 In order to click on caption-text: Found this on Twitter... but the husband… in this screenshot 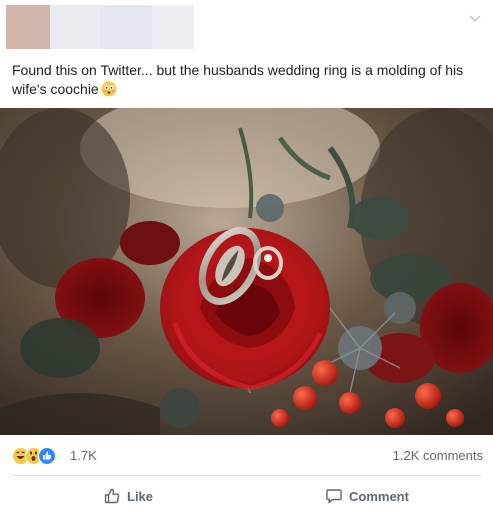, I will do `click(238, 79)`.